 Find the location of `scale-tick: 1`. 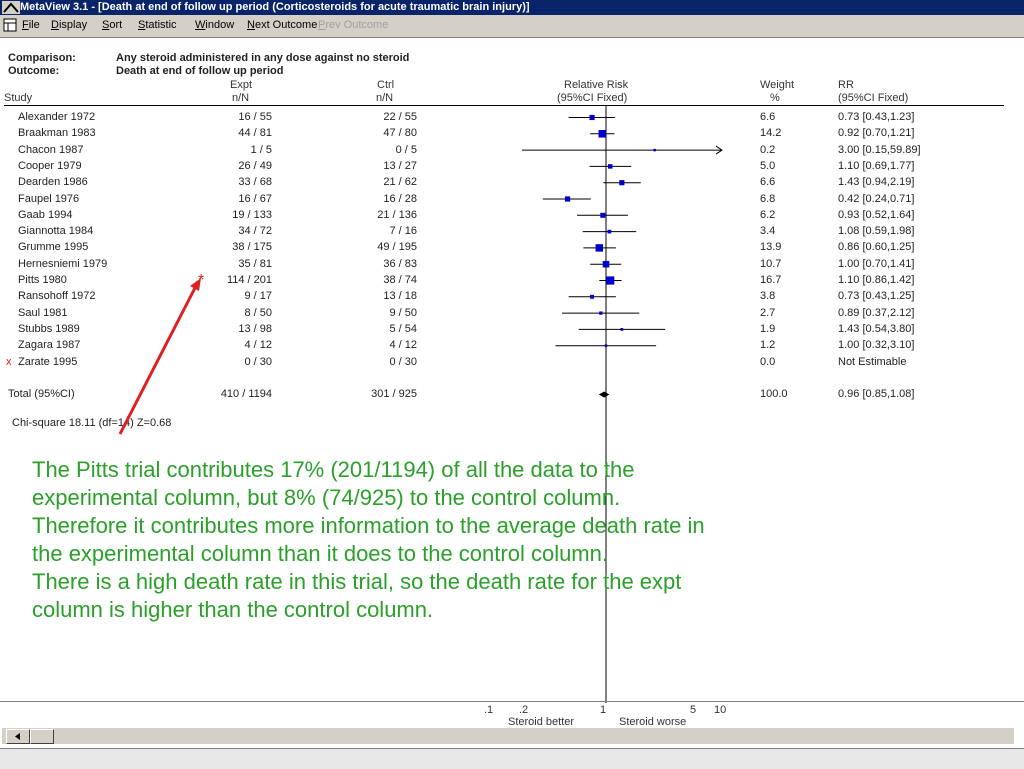

scale-tick: 1 is located at coordinates (603, 710).